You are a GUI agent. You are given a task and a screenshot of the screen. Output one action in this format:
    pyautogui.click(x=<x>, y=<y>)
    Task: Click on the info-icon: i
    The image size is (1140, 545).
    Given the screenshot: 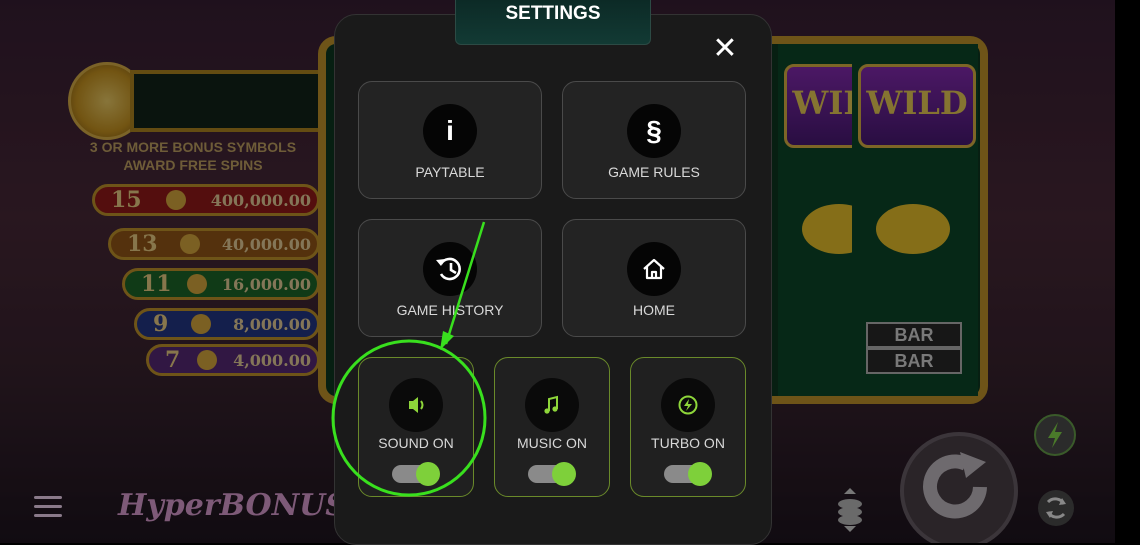 What is the action you would take?
    pyautogui.click(x=450, y=131)
    